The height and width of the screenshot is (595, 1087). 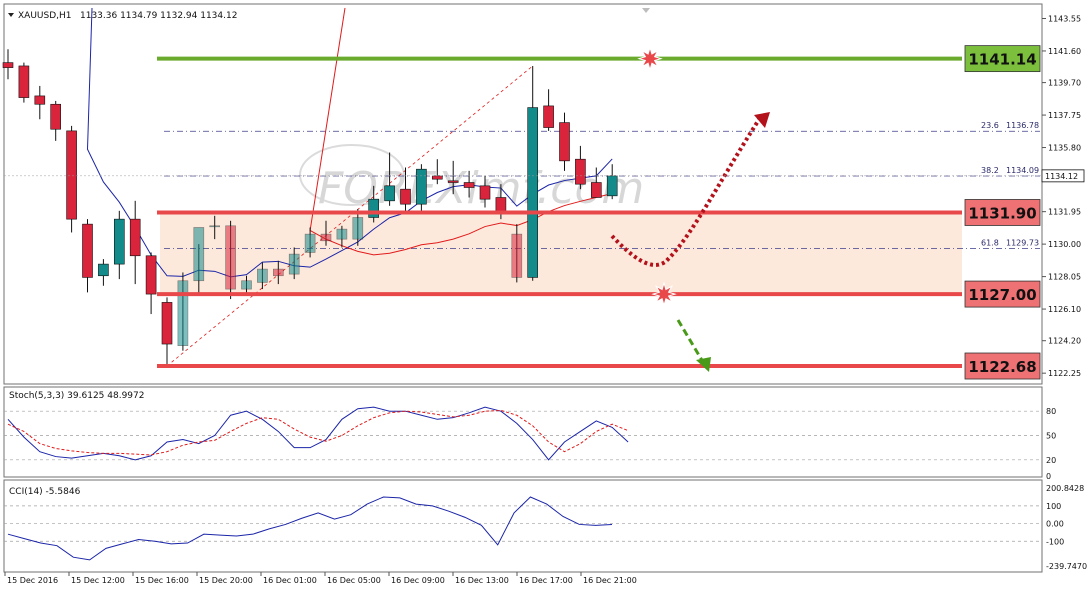 I want to click on ohlc-label: 1133.36 1134.79 1132.94 1134.12, so click(x=158, y=16).